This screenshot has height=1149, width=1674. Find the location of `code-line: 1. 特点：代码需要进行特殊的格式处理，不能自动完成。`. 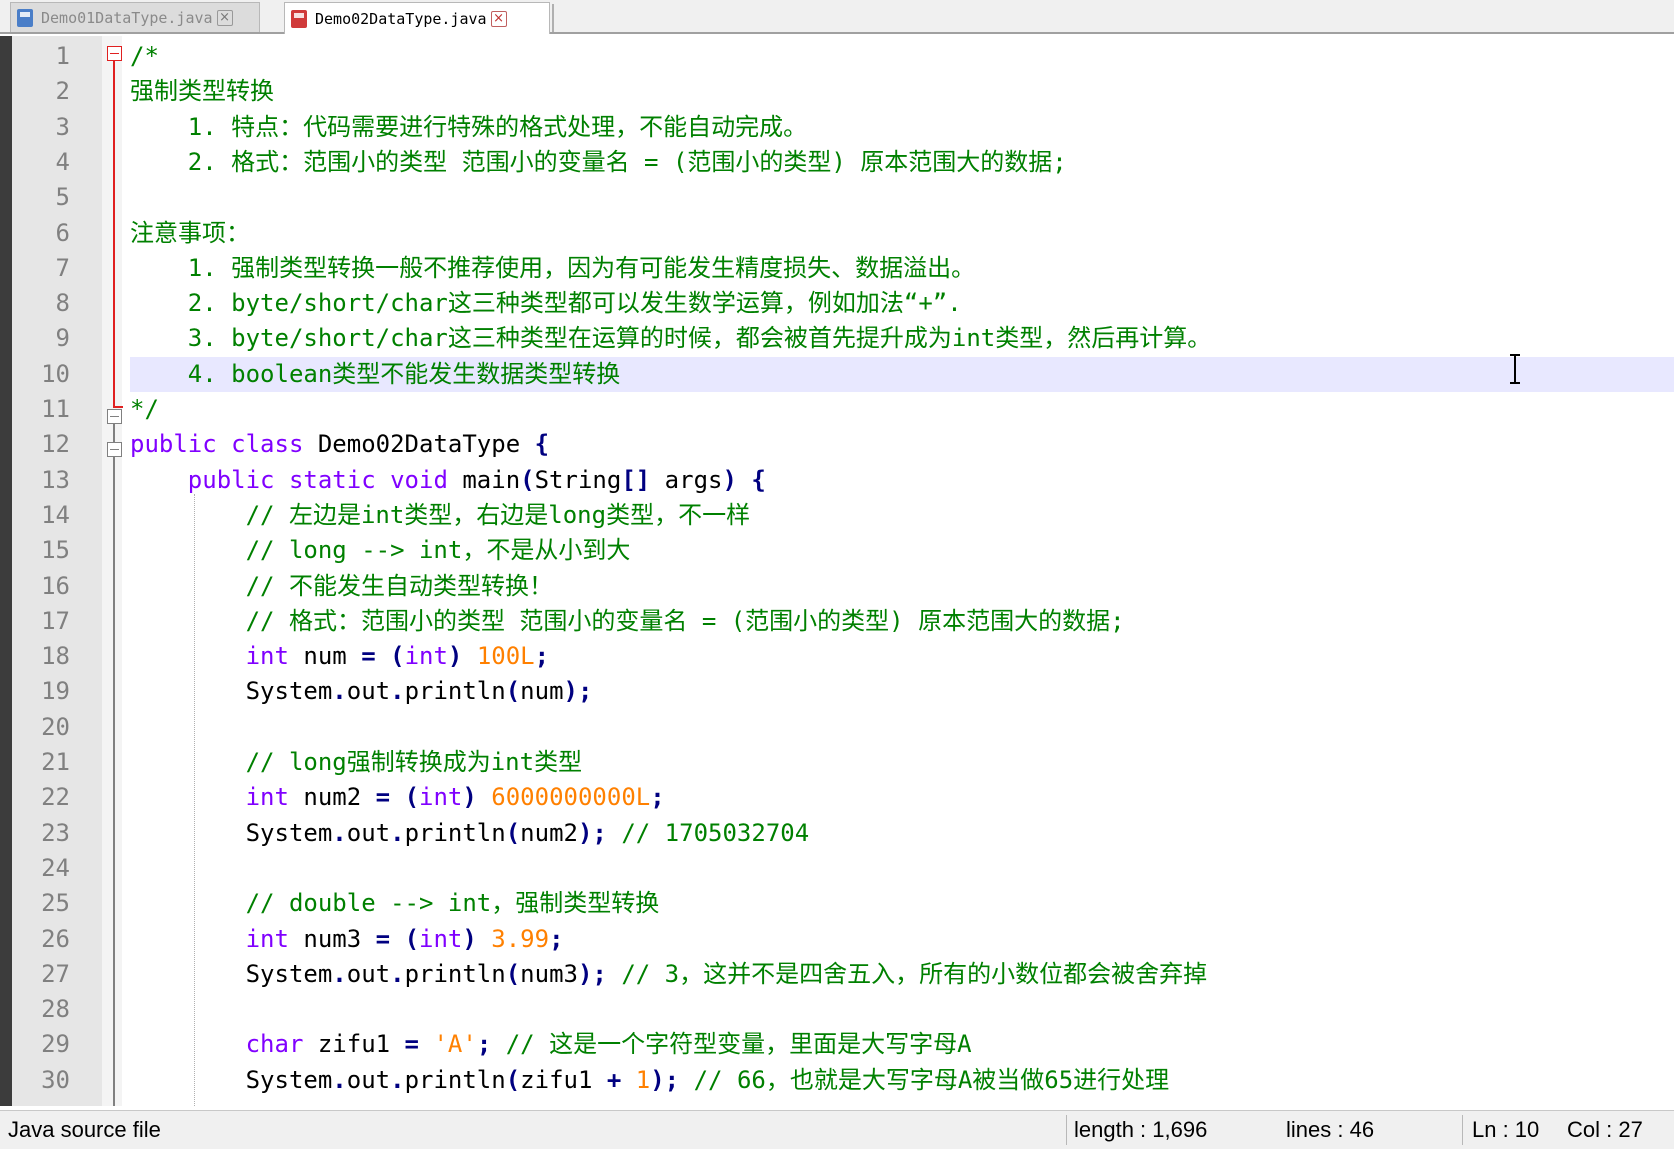

code-line: 1. 特点：代码需要进行特殊的格式处理，不能自动完成。 is located at coordinates (468, 127).